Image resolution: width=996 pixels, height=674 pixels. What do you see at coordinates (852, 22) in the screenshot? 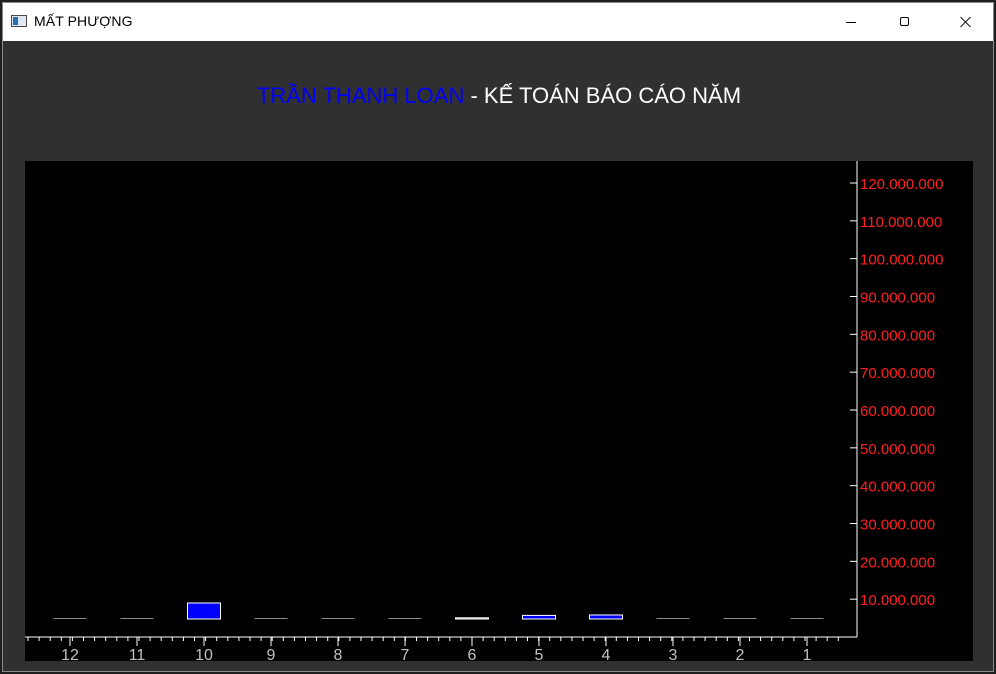
I see `minimize-button` at bounding box center [852, 22].